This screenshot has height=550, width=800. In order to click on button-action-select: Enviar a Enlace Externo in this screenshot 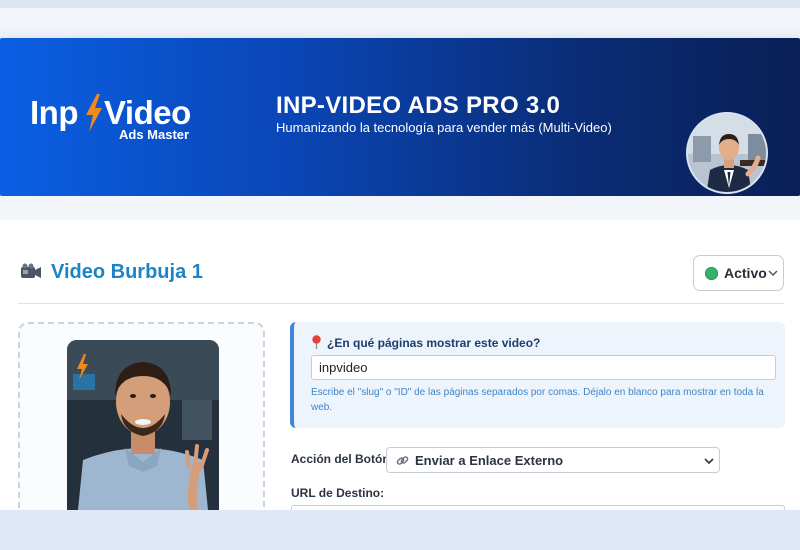, I will do `click(553, 460)`.